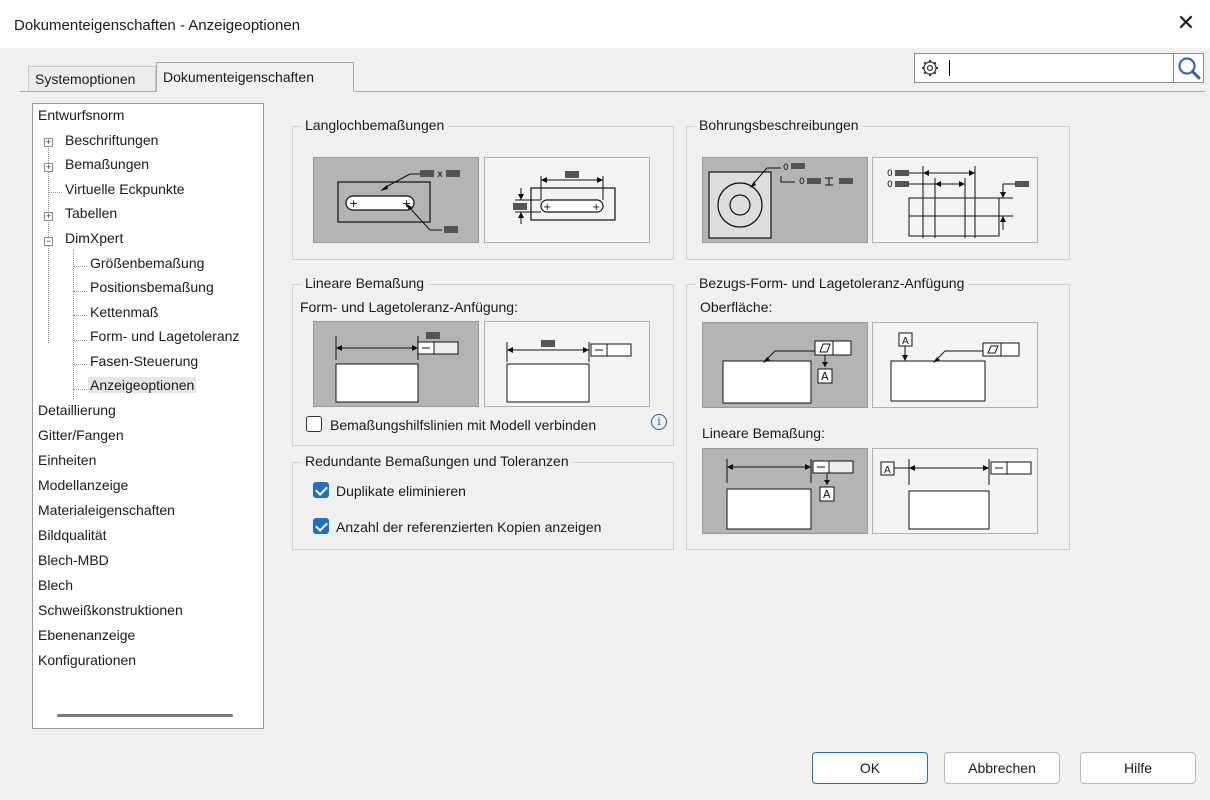 This screenshot has height=800, width=1210. I want to click on tree-item-detaillierung: Detaillierung, so click(77, 410).